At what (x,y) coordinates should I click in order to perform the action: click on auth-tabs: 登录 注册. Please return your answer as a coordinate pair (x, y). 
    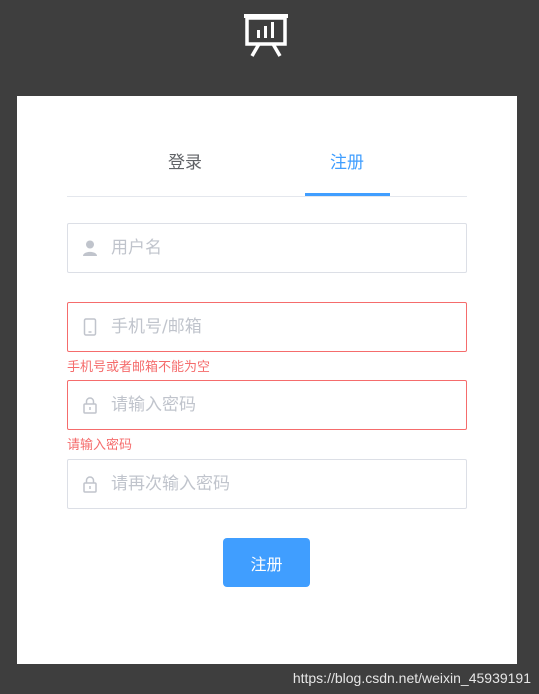
    Looking at the image, I should click on (267, 146).